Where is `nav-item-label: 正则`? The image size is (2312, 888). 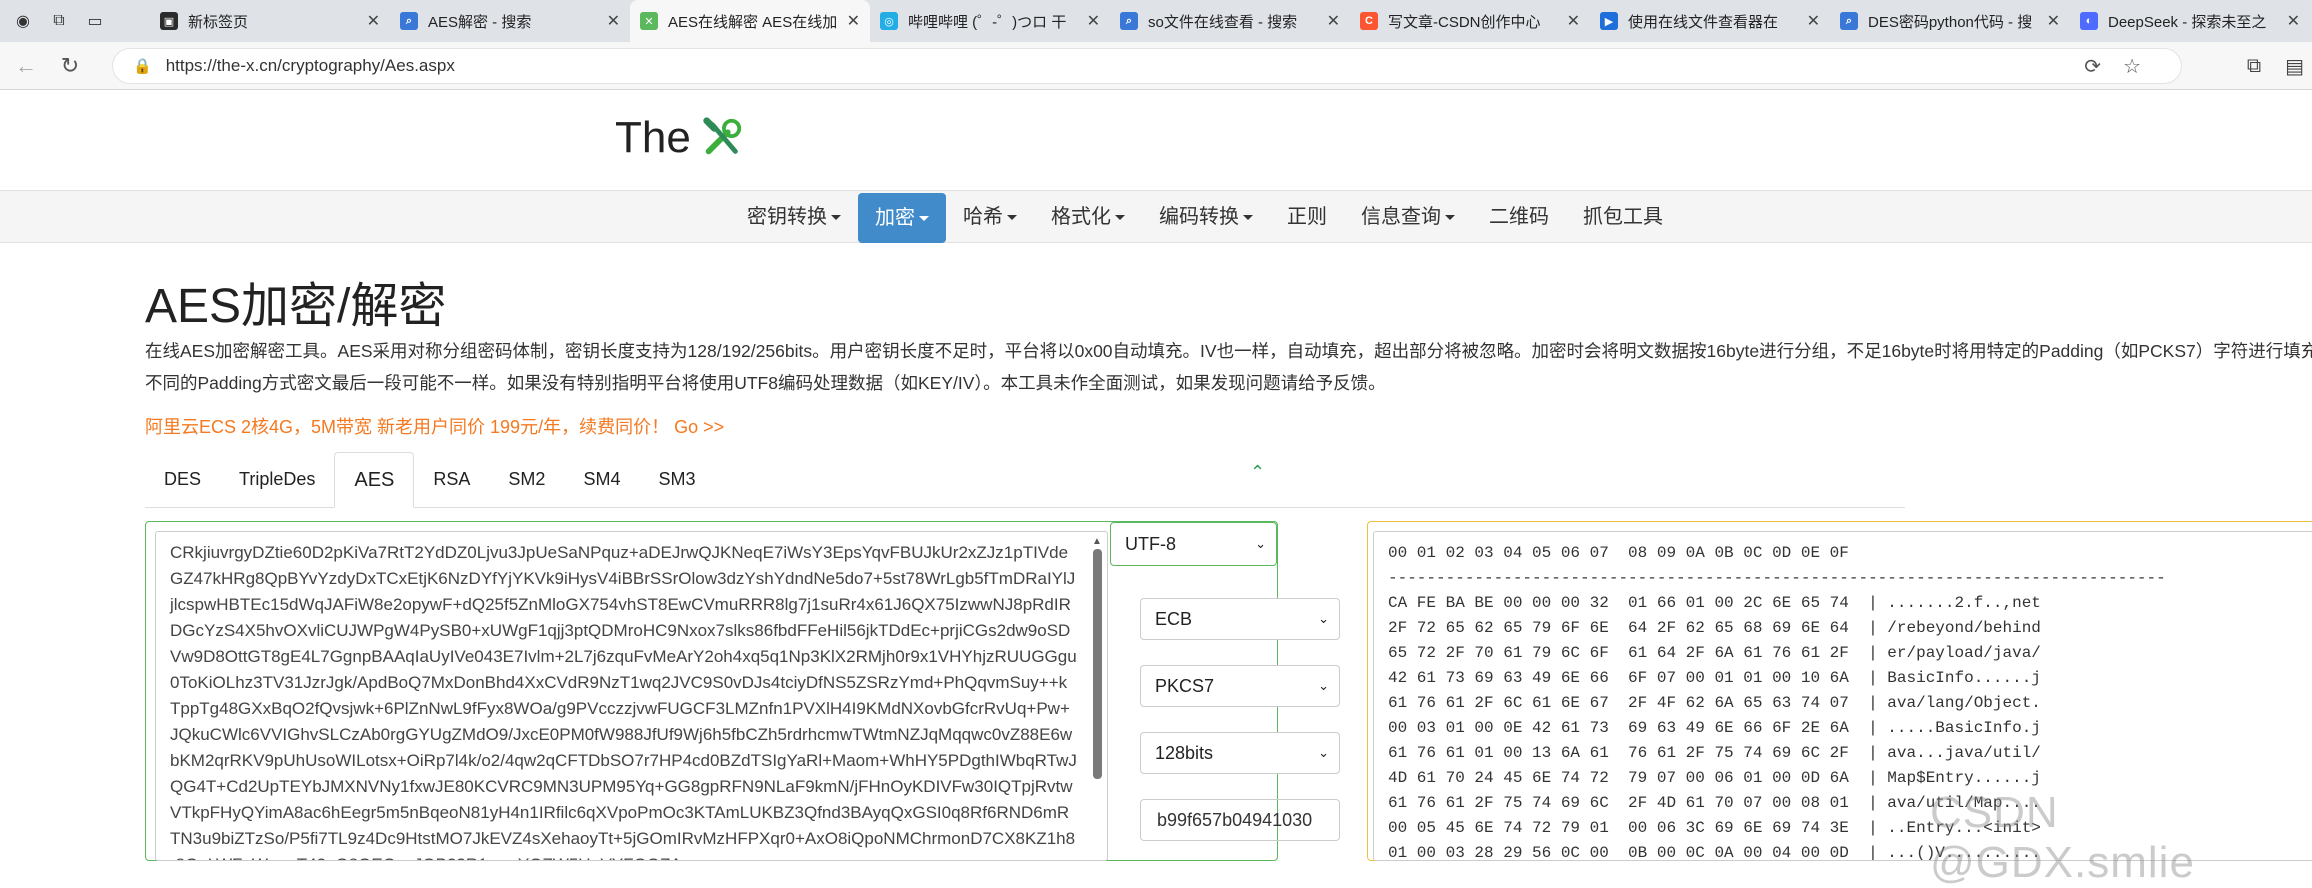
nav-item-label: 正则 is located at coordinates (1307, 217).